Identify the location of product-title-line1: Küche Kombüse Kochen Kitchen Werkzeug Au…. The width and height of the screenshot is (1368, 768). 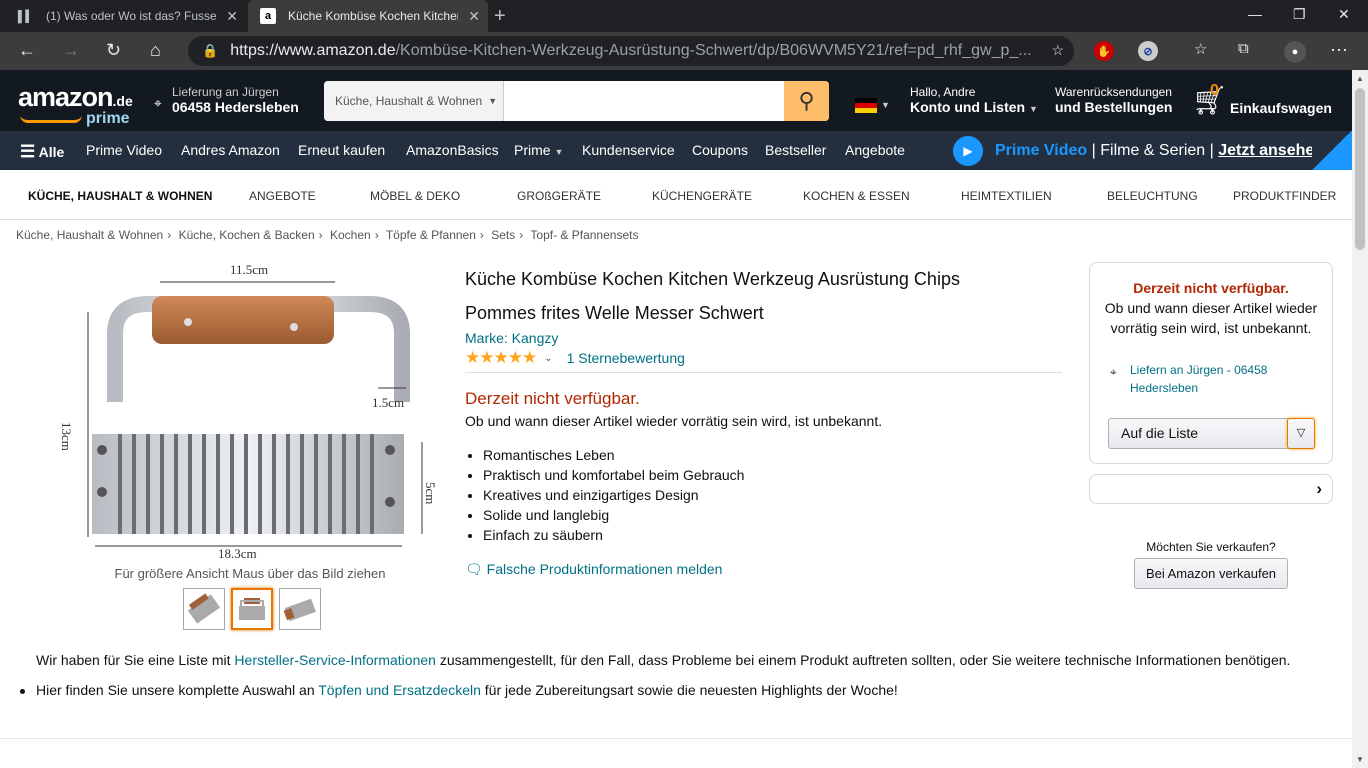
(712, 279).